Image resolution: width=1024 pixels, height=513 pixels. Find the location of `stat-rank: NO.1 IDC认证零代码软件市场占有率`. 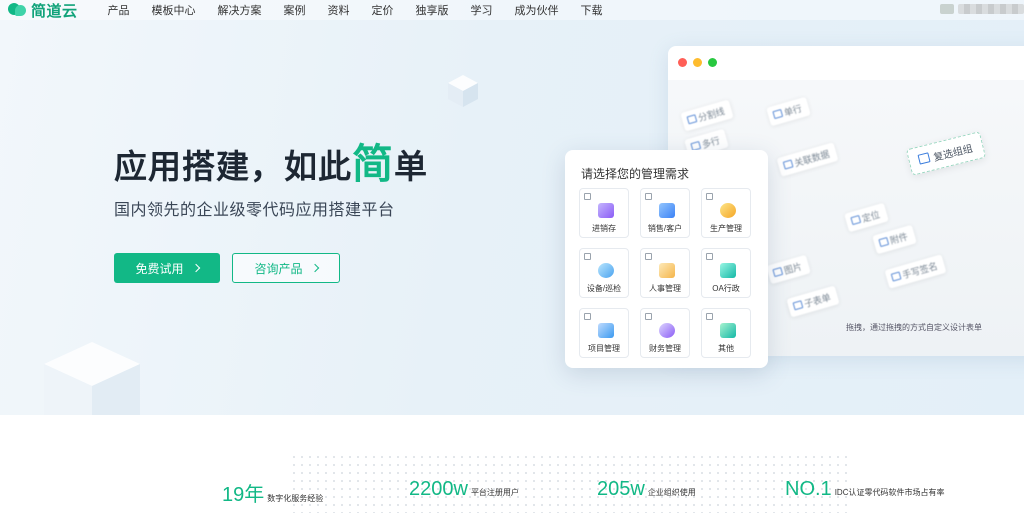

stat-rank: NO.1 IDC认证零代码软件市场占有率 is located at coordinates (864, 489).